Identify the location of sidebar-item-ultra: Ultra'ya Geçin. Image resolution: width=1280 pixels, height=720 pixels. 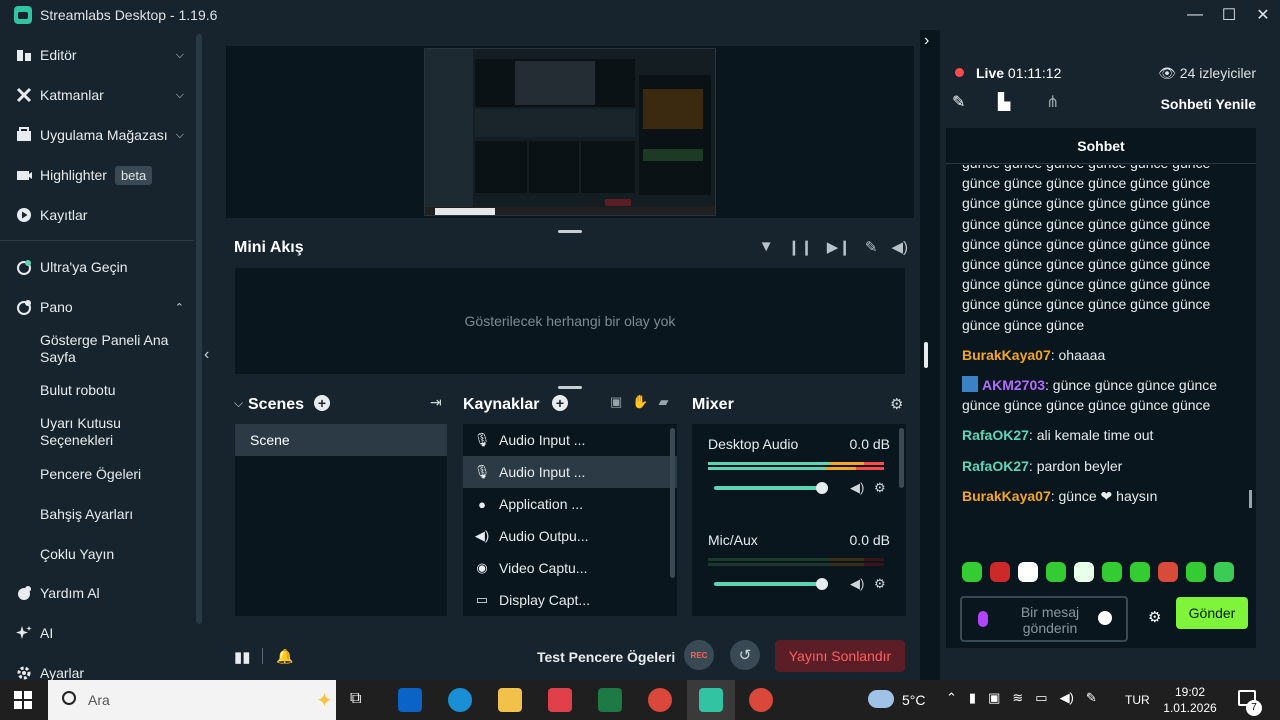
(97, 267).